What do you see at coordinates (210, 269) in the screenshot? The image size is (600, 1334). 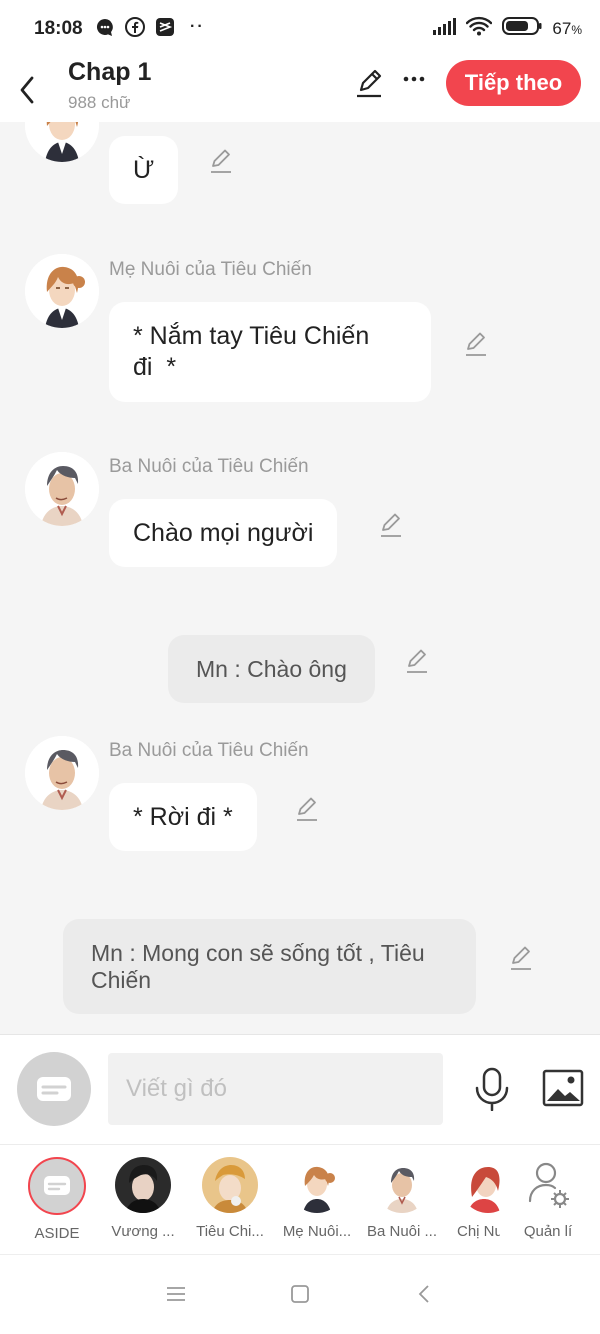 I see `speaker-name: Mẹ Nuôi của Tiêu Chiến` at bounding box center [210, 269].